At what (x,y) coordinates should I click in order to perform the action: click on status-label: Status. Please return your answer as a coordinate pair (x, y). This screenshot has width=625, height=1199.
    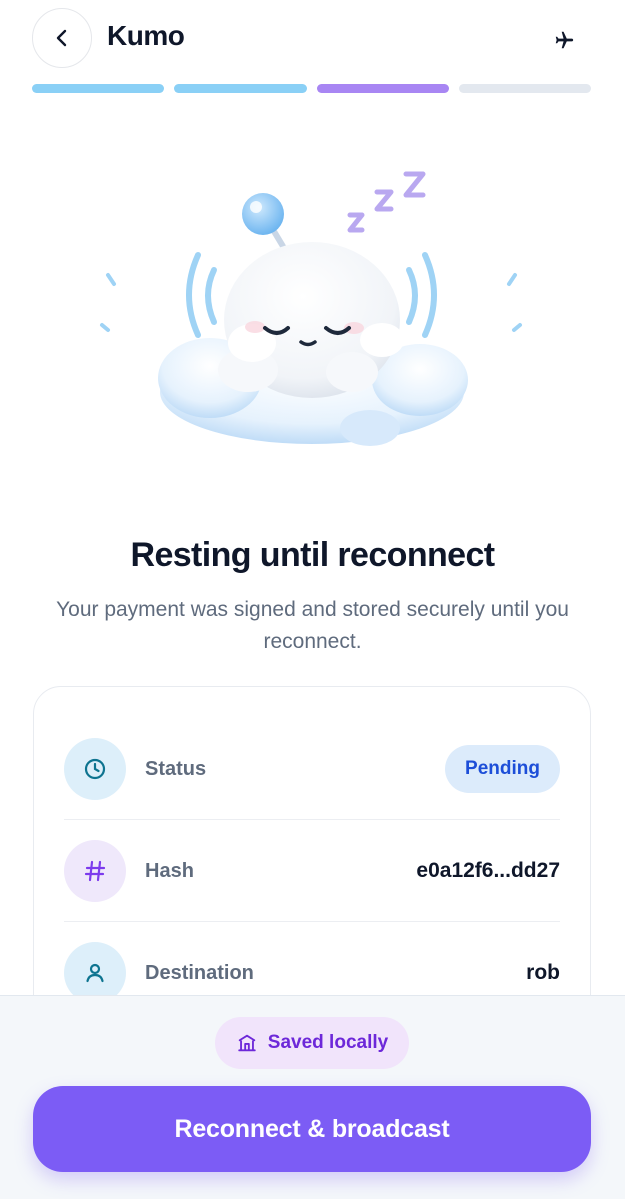
    Looking at the image, I should click on (176, 768).